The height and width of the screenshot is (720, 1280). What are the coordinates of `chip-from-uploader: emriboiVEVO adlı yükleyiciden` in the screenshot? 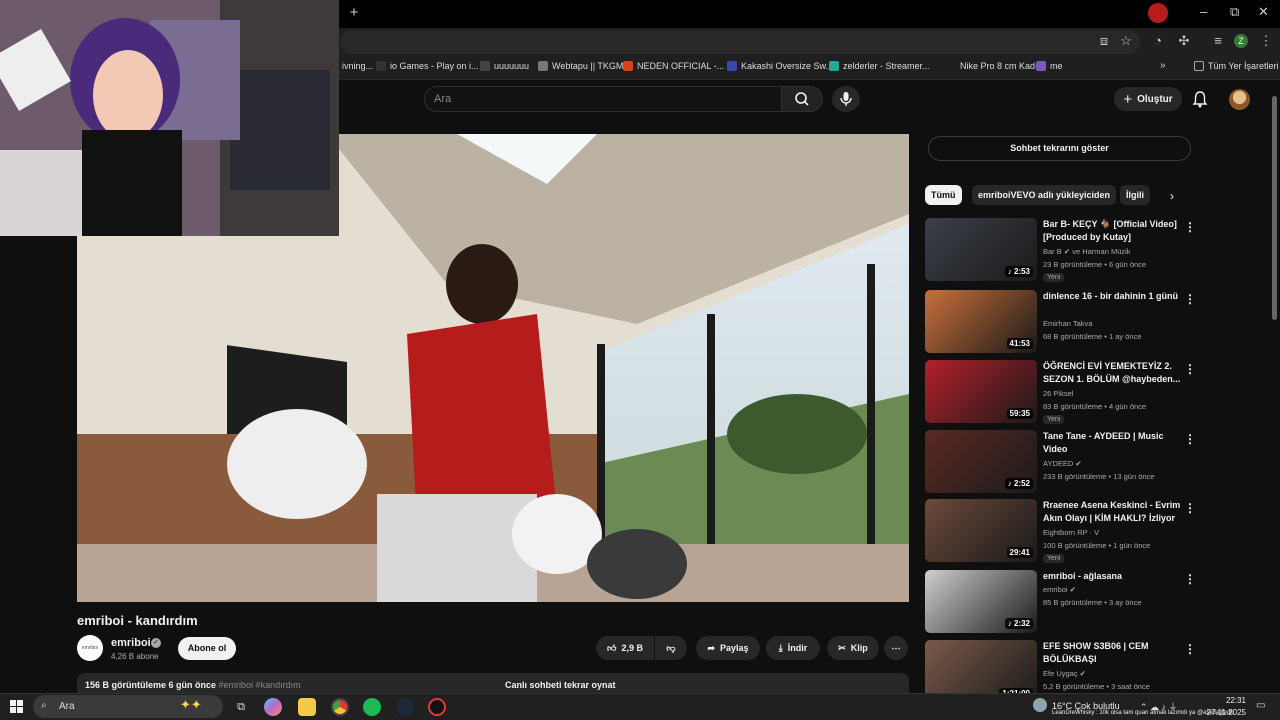 It's located at (1044, 195).